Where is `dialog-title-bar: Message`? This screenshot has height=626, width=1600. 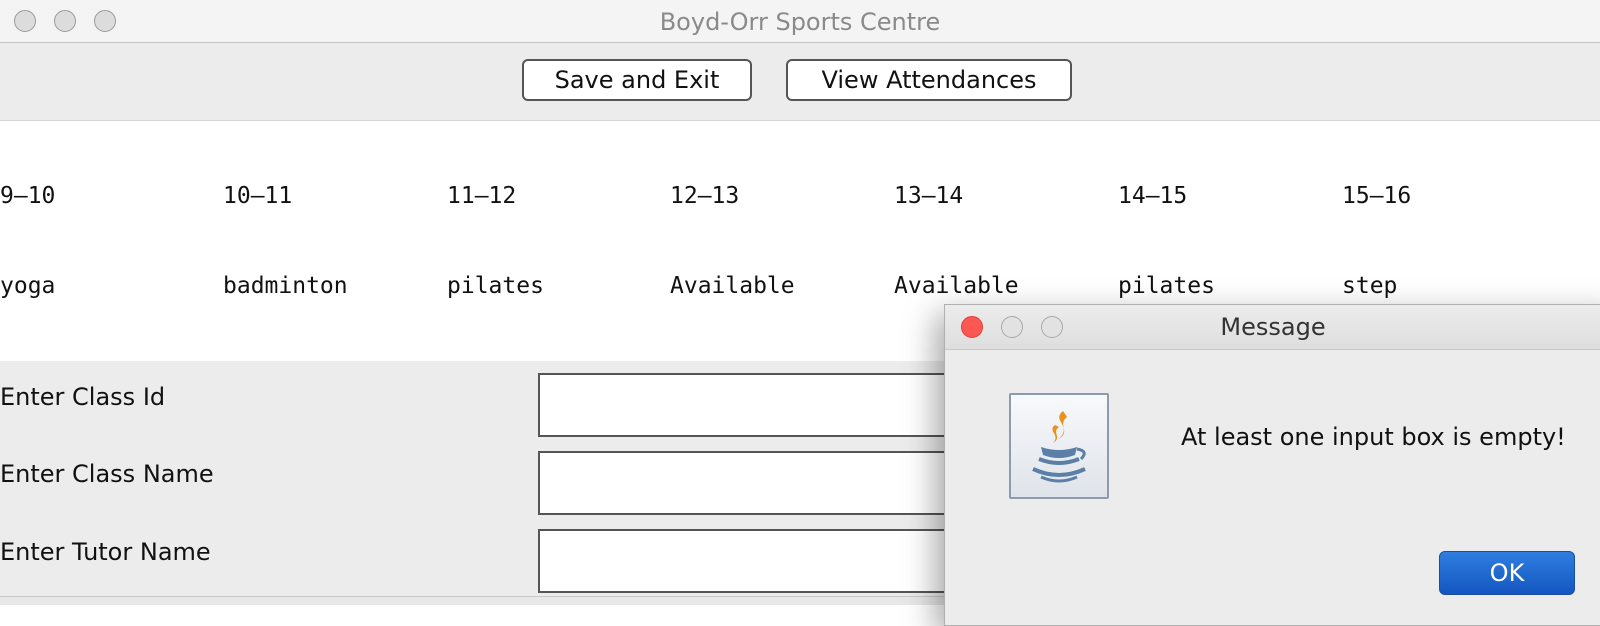 dialog-title-bar: Message is located at coordinates (1272, 327).